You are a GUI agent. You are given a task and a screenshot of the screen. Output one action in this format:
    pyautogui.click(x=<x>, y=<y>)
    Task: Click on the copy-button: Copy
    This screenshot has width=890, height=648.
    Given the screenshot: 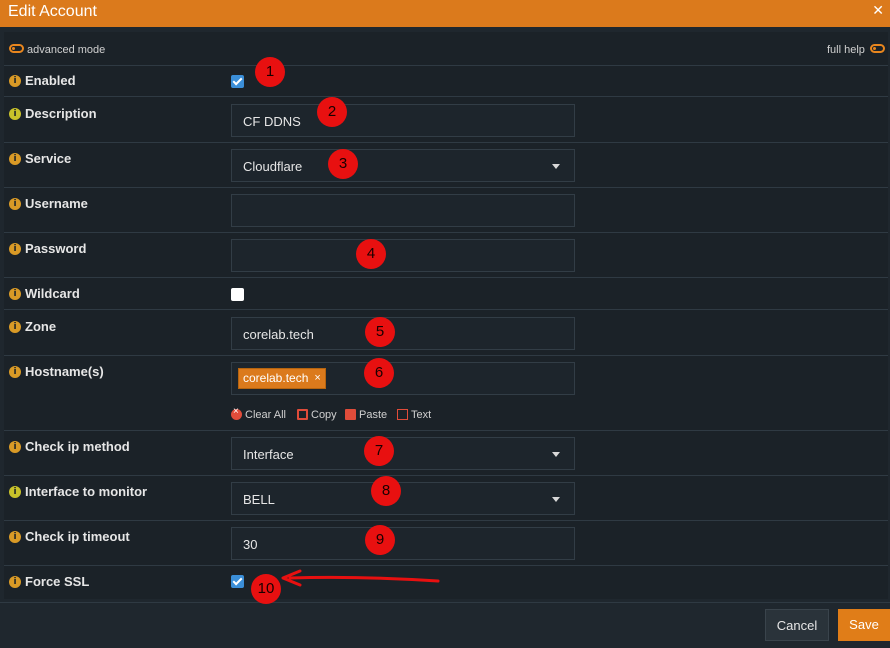 What is the action you would take?
    pyautogui.click(x=317, y=415)
    